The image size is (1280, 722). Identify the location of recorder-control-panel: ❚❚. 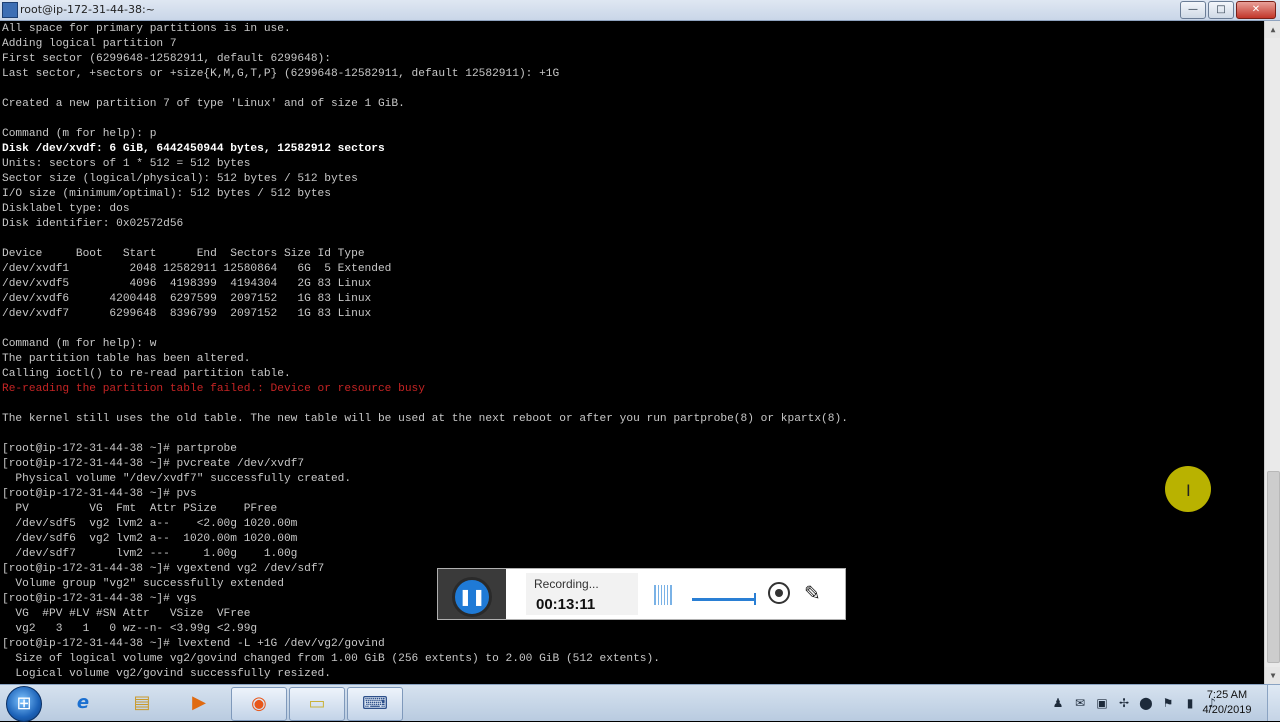
(472, 594).